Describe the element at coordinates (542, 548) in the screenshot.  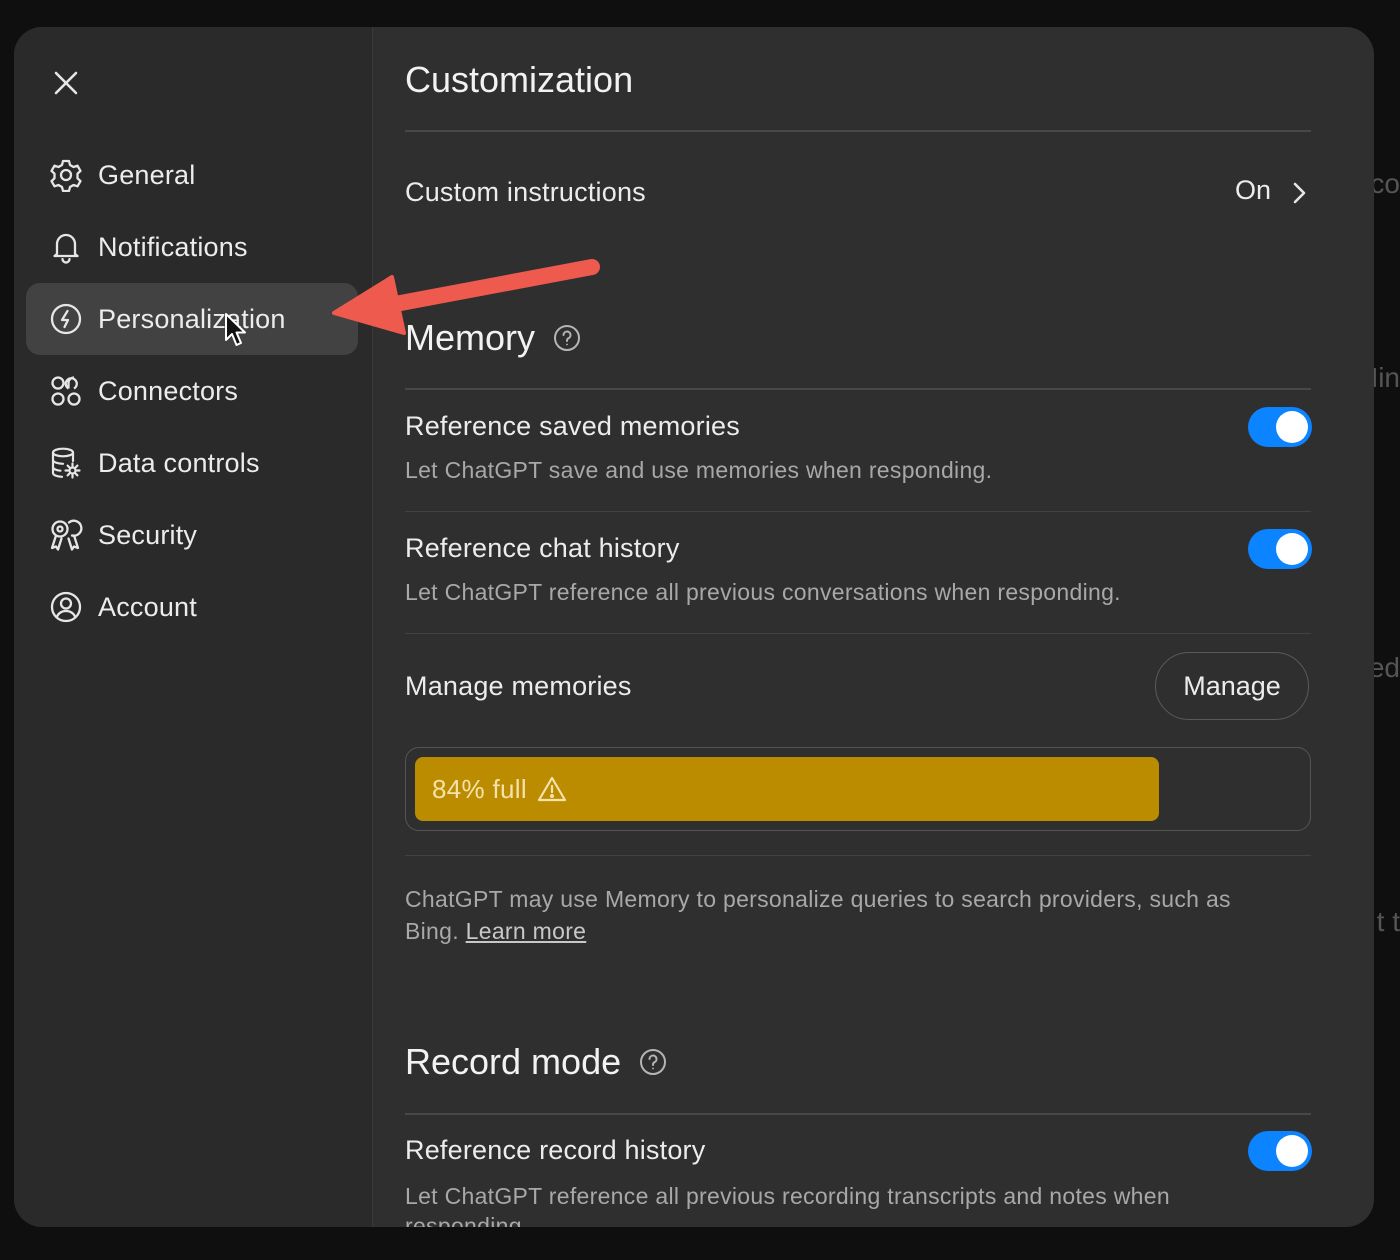
I see `reference-chat-history-label: Reference chat history` at that location.